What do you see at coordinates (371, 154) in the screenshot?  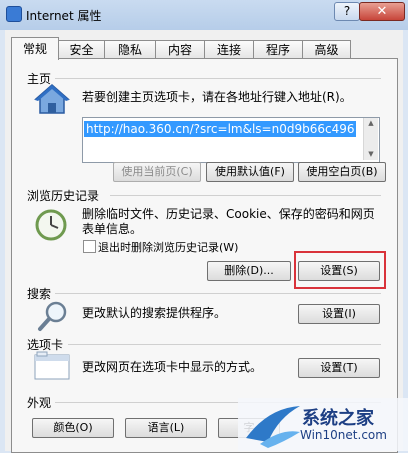 I see `scroll-down-icon: ▼` at bounding box center [371, 154].